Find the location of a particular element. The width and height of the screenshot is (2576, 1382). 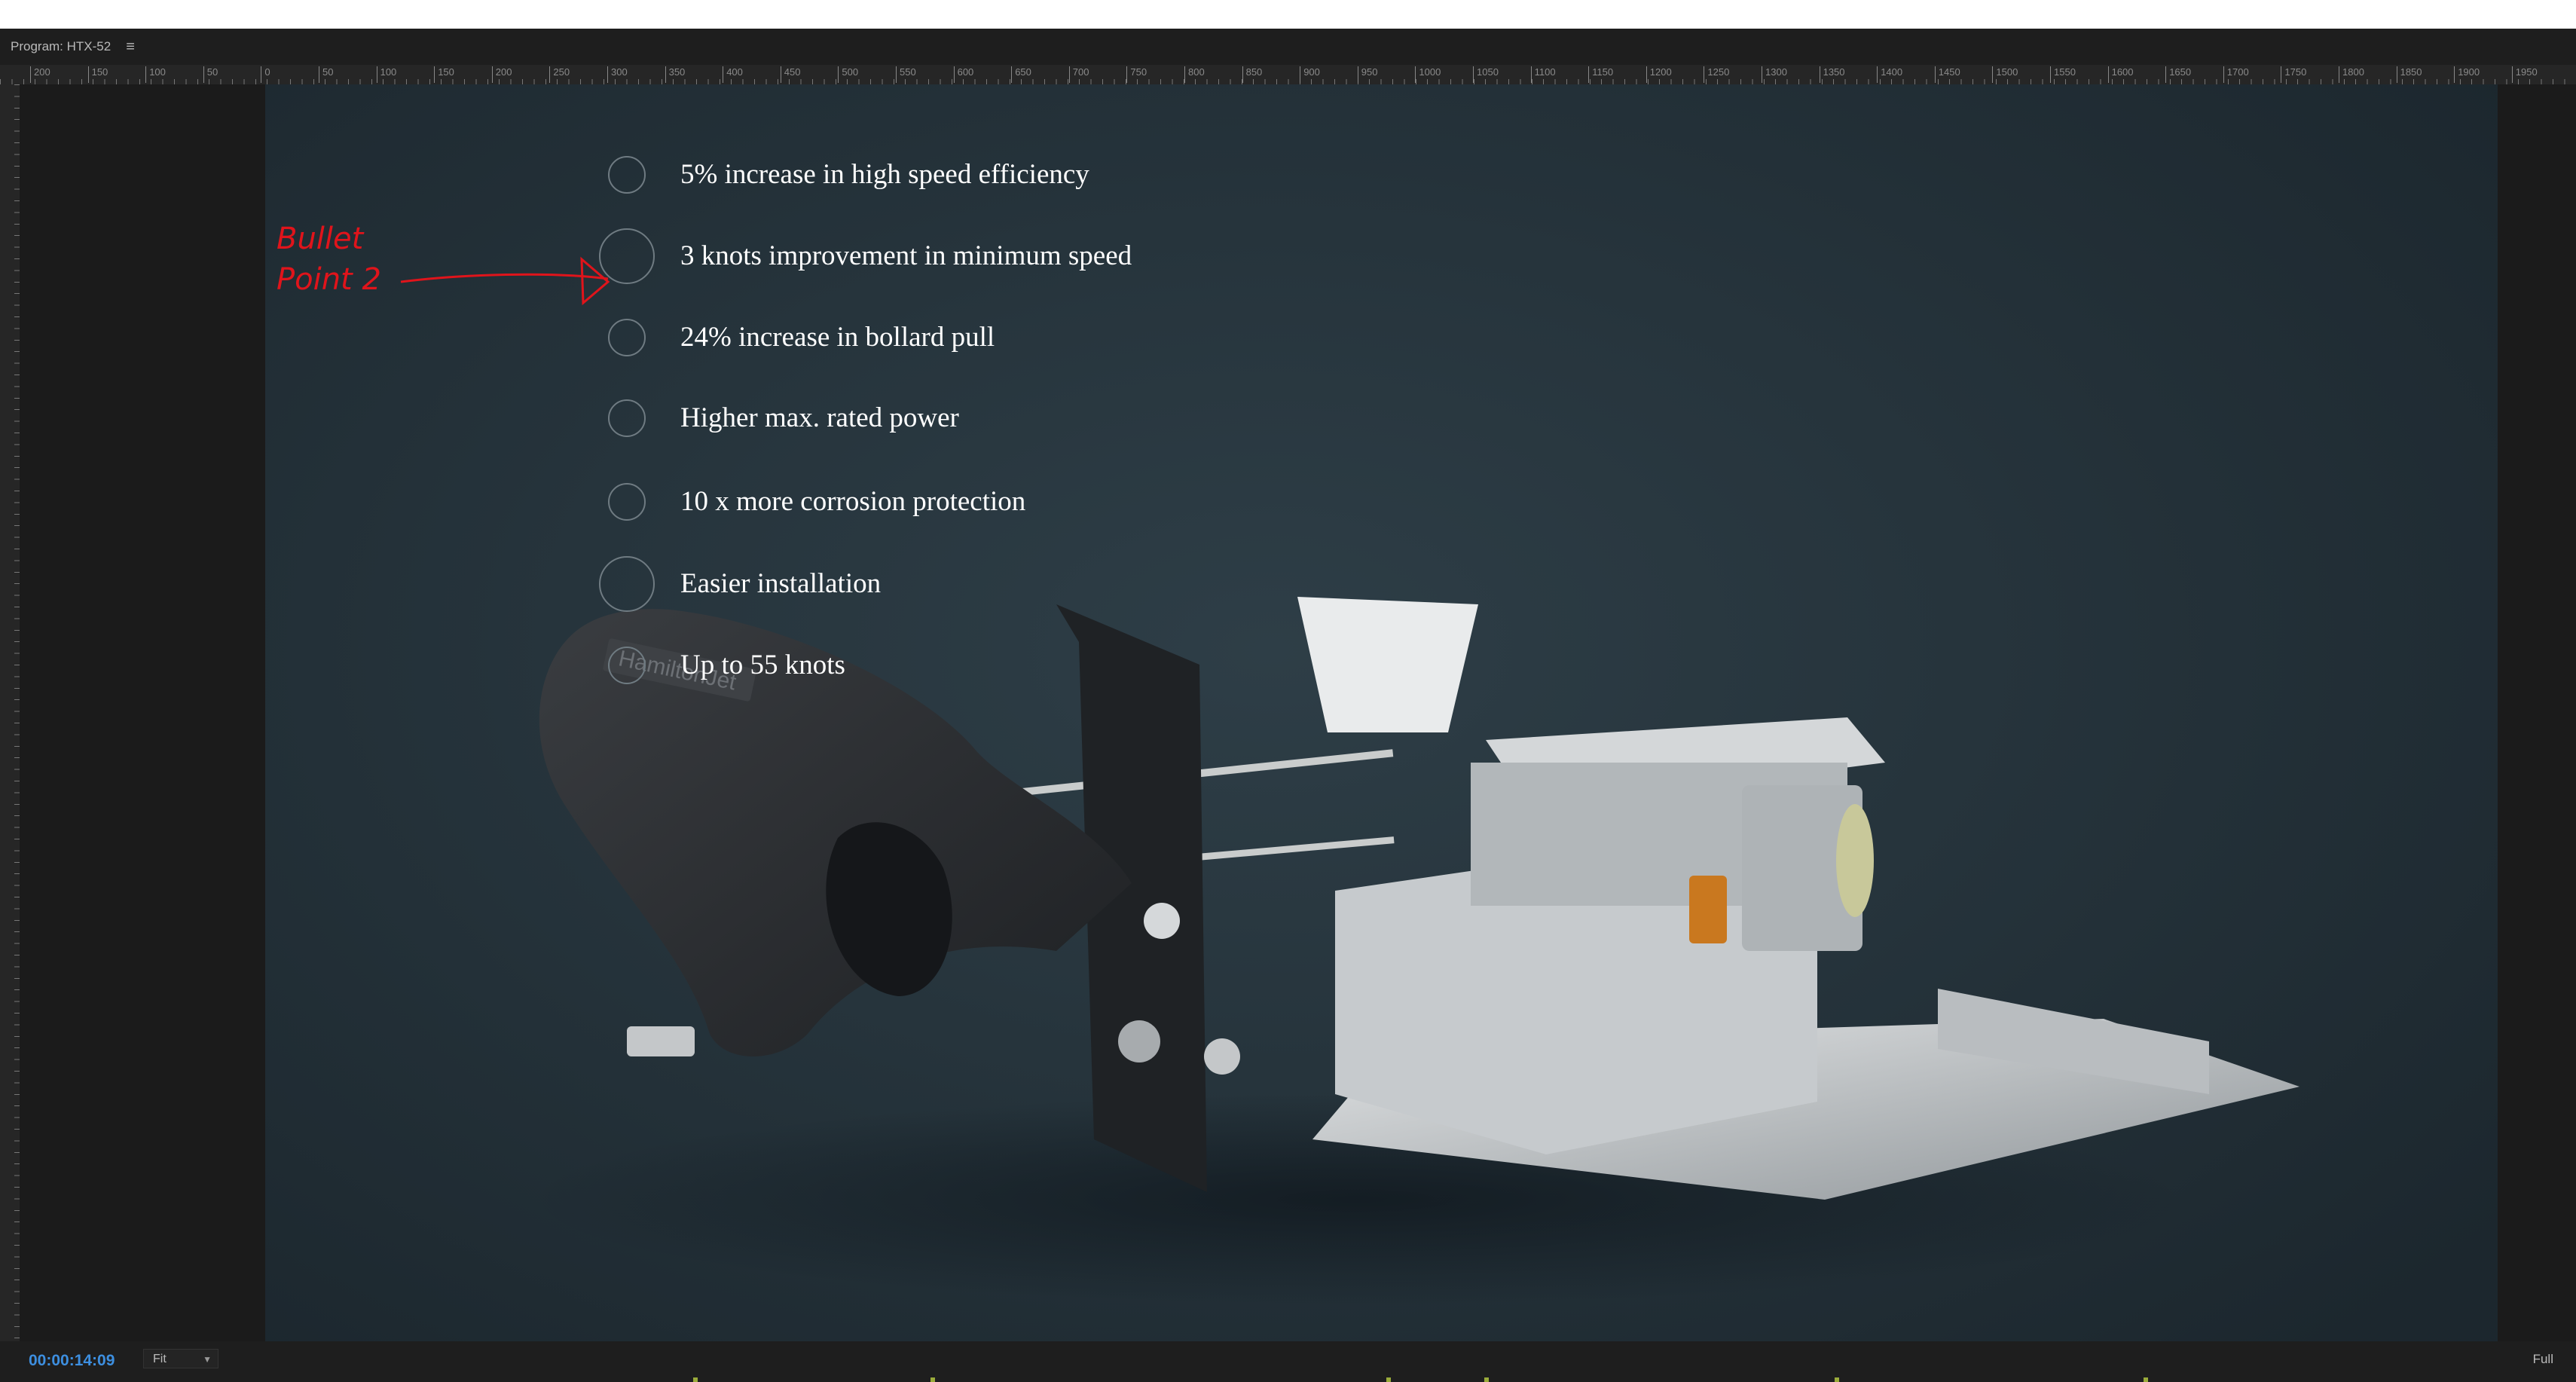

ruler-tick-label: 350 is located at coordinates (675, 74).